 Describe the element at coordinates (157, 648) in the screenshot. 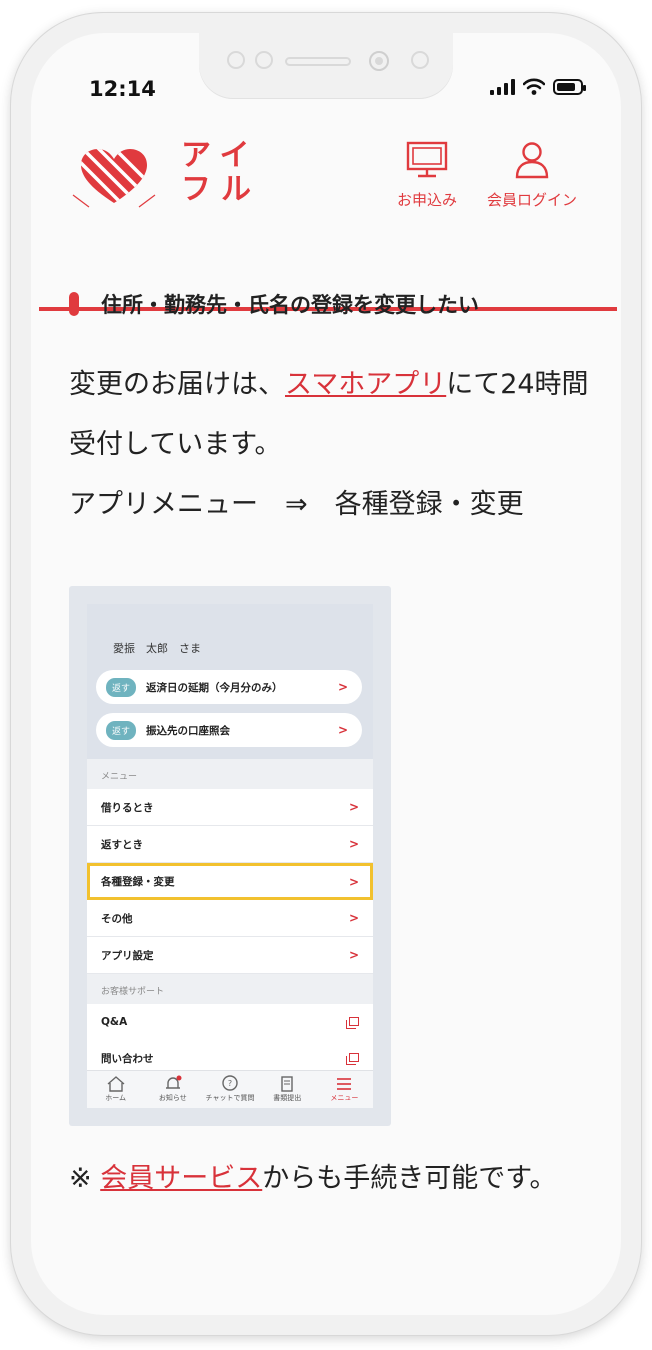

I see `app-user-name: 愛振 太郎 さま` at that location.